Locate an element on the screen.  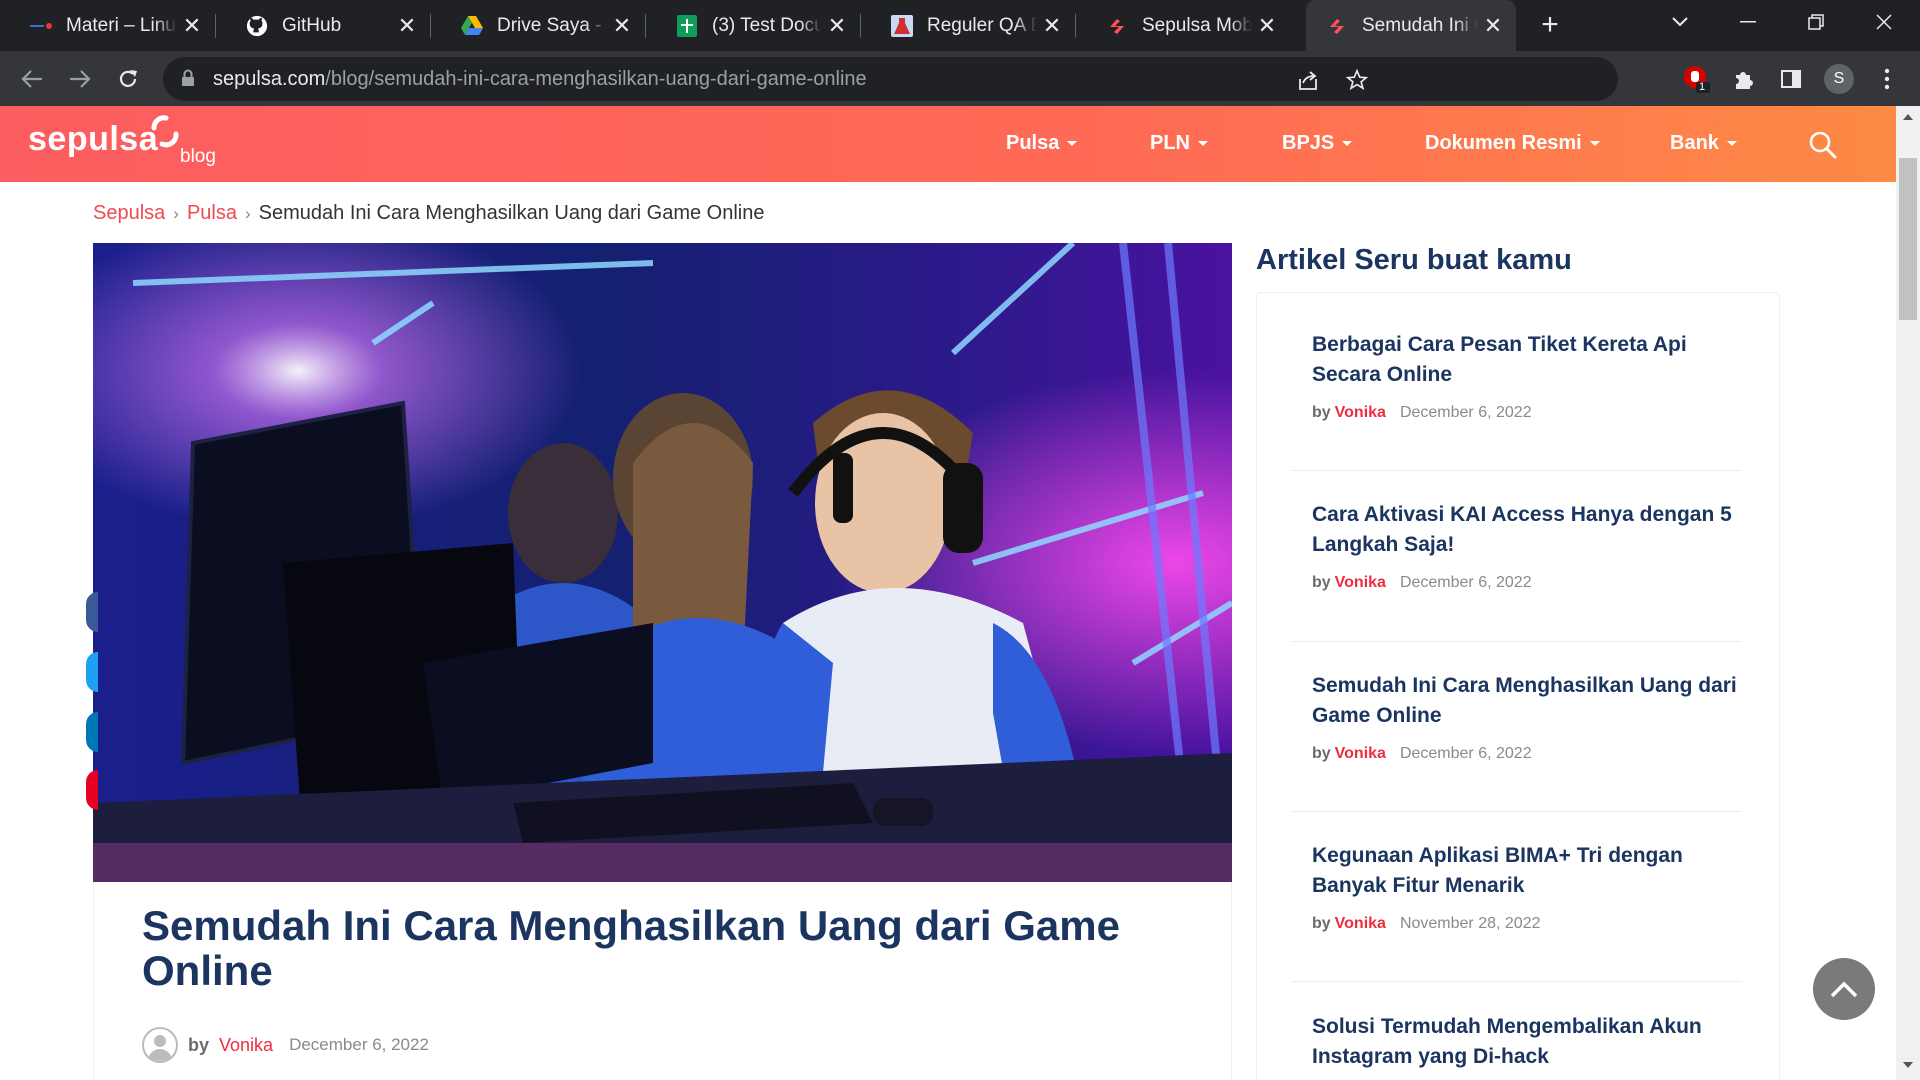
extensions-puzzle-icon is located at coordinates (1744, 79).